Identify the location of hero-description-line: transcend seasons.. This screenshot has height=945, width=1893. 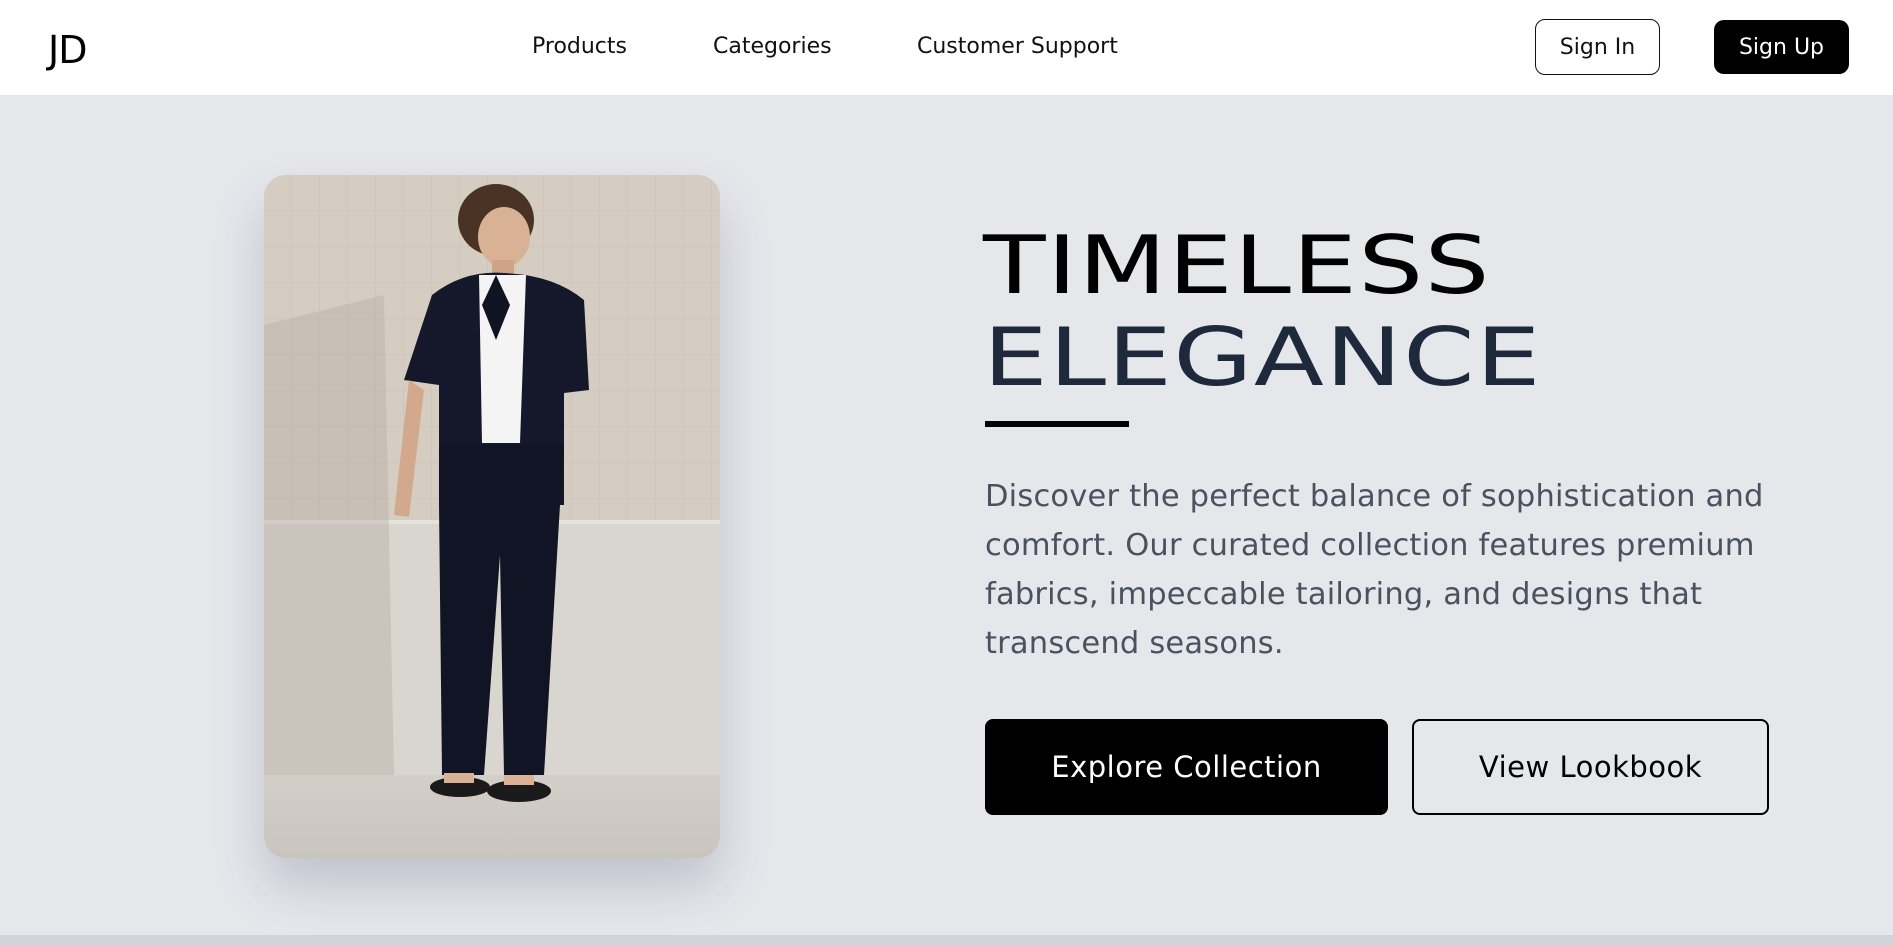
(1134, 643).